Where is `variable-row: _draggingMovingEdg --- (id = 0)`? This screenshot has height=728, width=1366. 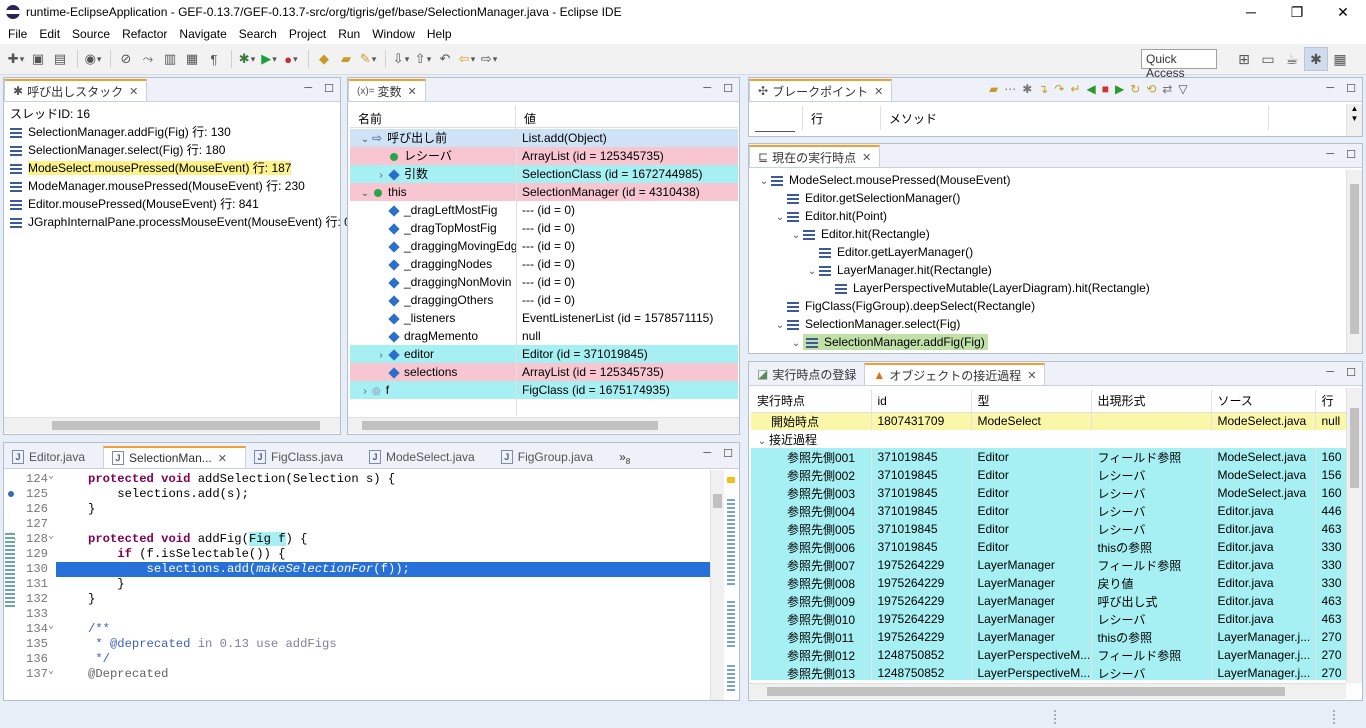 variable-row: _draggingMovingEdg --- (id = 0) is located at coordinates (544, 246).